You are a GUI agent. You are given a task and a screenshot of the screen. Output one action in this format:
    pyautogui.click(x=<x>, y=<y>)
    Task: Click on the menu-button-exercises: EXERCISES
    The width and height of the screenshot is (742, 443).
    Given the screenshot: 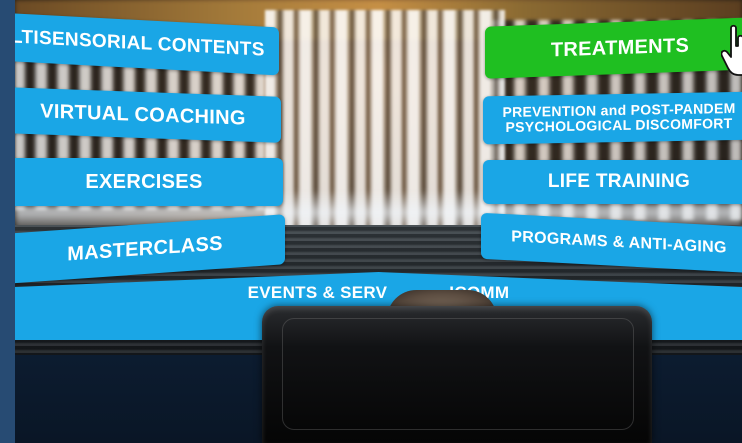 What is the action you would take?
    pyautogui.click(x=149, y=182)
    